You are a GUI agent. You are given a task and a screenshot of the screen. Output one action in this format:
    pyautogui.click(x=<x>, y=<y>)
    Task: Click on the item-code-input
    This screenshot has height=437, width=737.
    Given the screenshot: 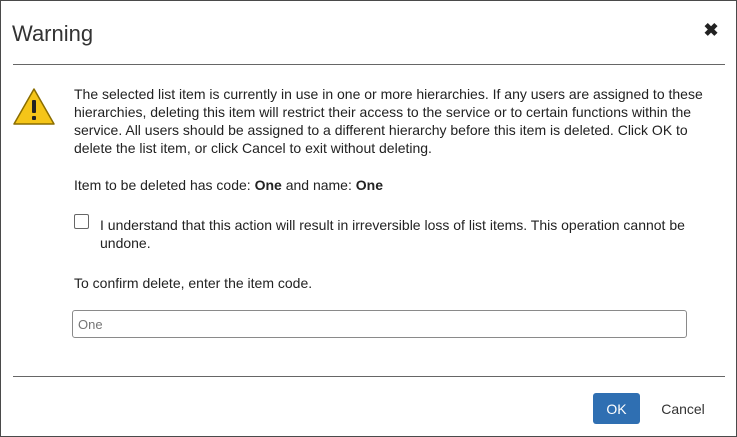 What is the action you would take?
    pyautogui.click(x=379, y=324)
    